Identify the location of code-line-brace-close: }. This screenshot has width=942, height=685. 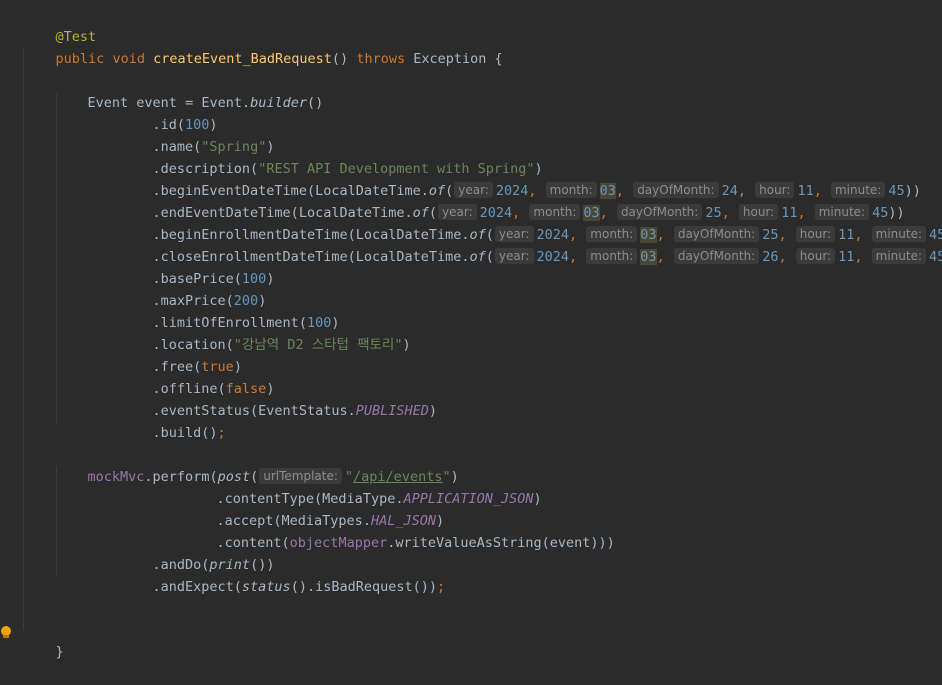
(43, 639).